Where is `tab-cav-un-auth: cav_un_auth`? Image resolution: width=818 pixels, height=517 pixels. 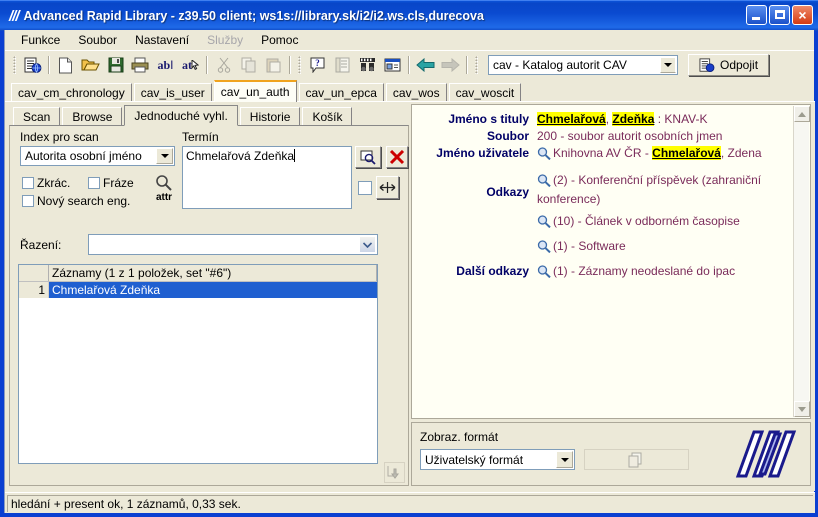
tab-cav-un-auth: cav_un_auth is located at coordinates (255, 91).